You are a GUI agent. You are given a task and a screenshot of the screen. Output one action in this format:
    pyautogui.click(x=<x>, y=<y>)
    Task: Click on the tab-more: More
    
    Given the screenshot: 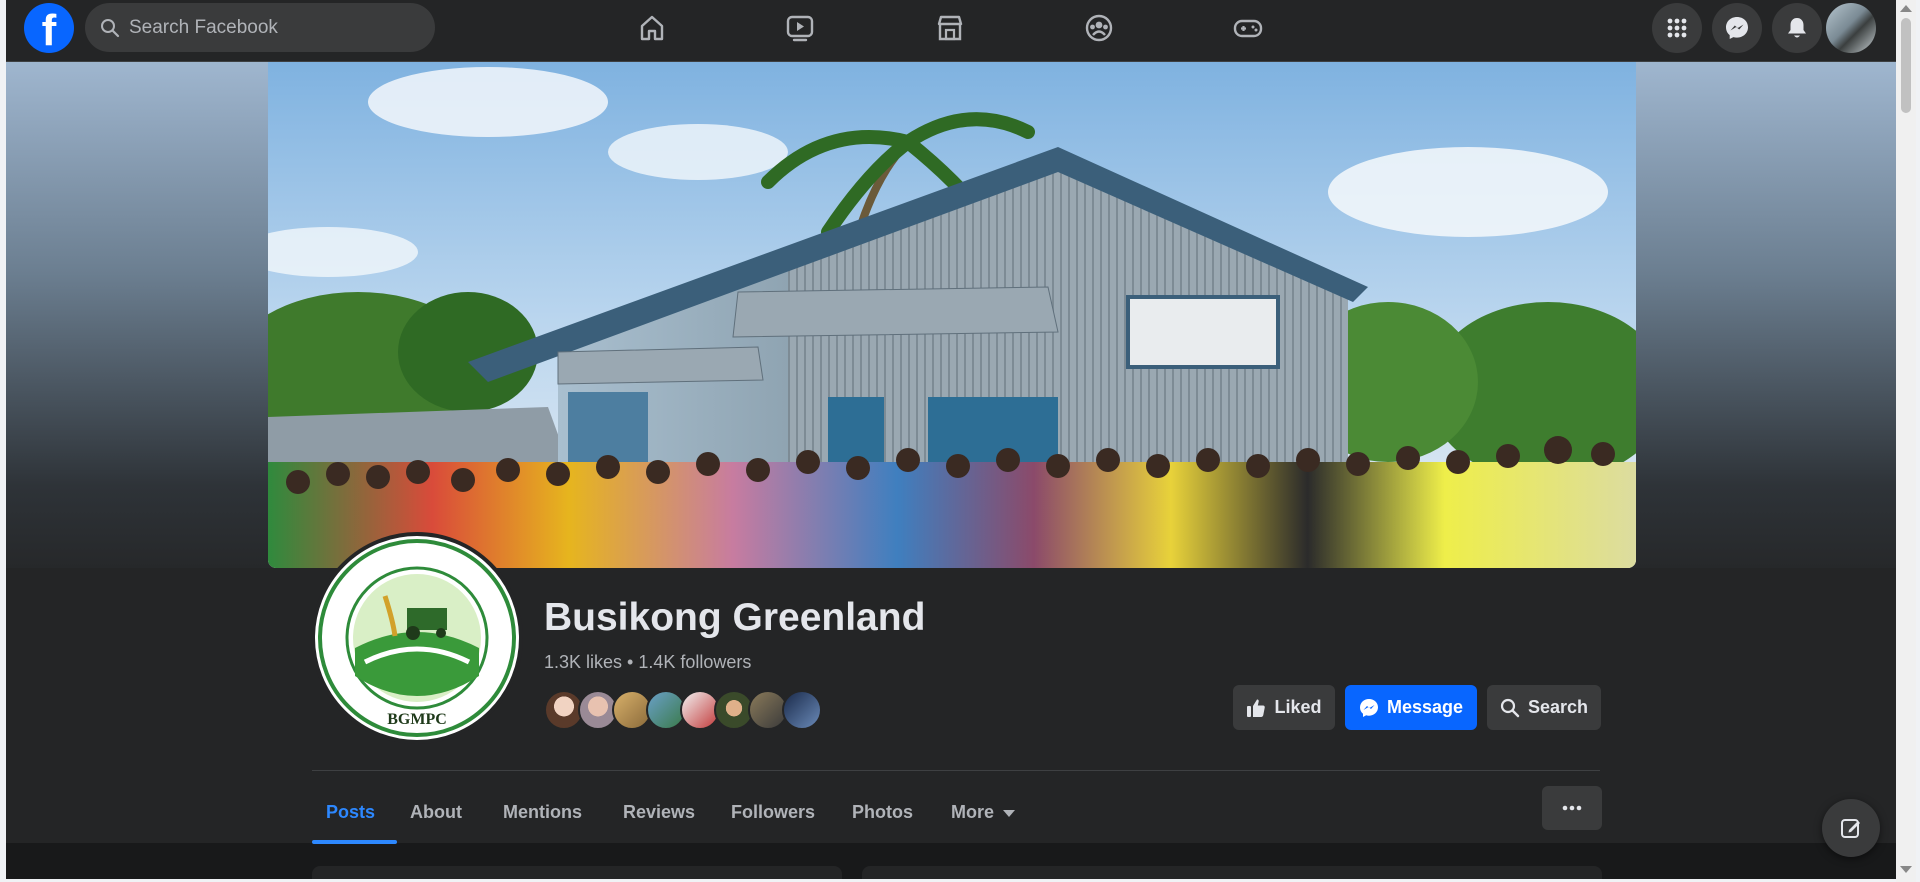 What is the action you would take?
    pyautogui.click(x=983, y=812)
    